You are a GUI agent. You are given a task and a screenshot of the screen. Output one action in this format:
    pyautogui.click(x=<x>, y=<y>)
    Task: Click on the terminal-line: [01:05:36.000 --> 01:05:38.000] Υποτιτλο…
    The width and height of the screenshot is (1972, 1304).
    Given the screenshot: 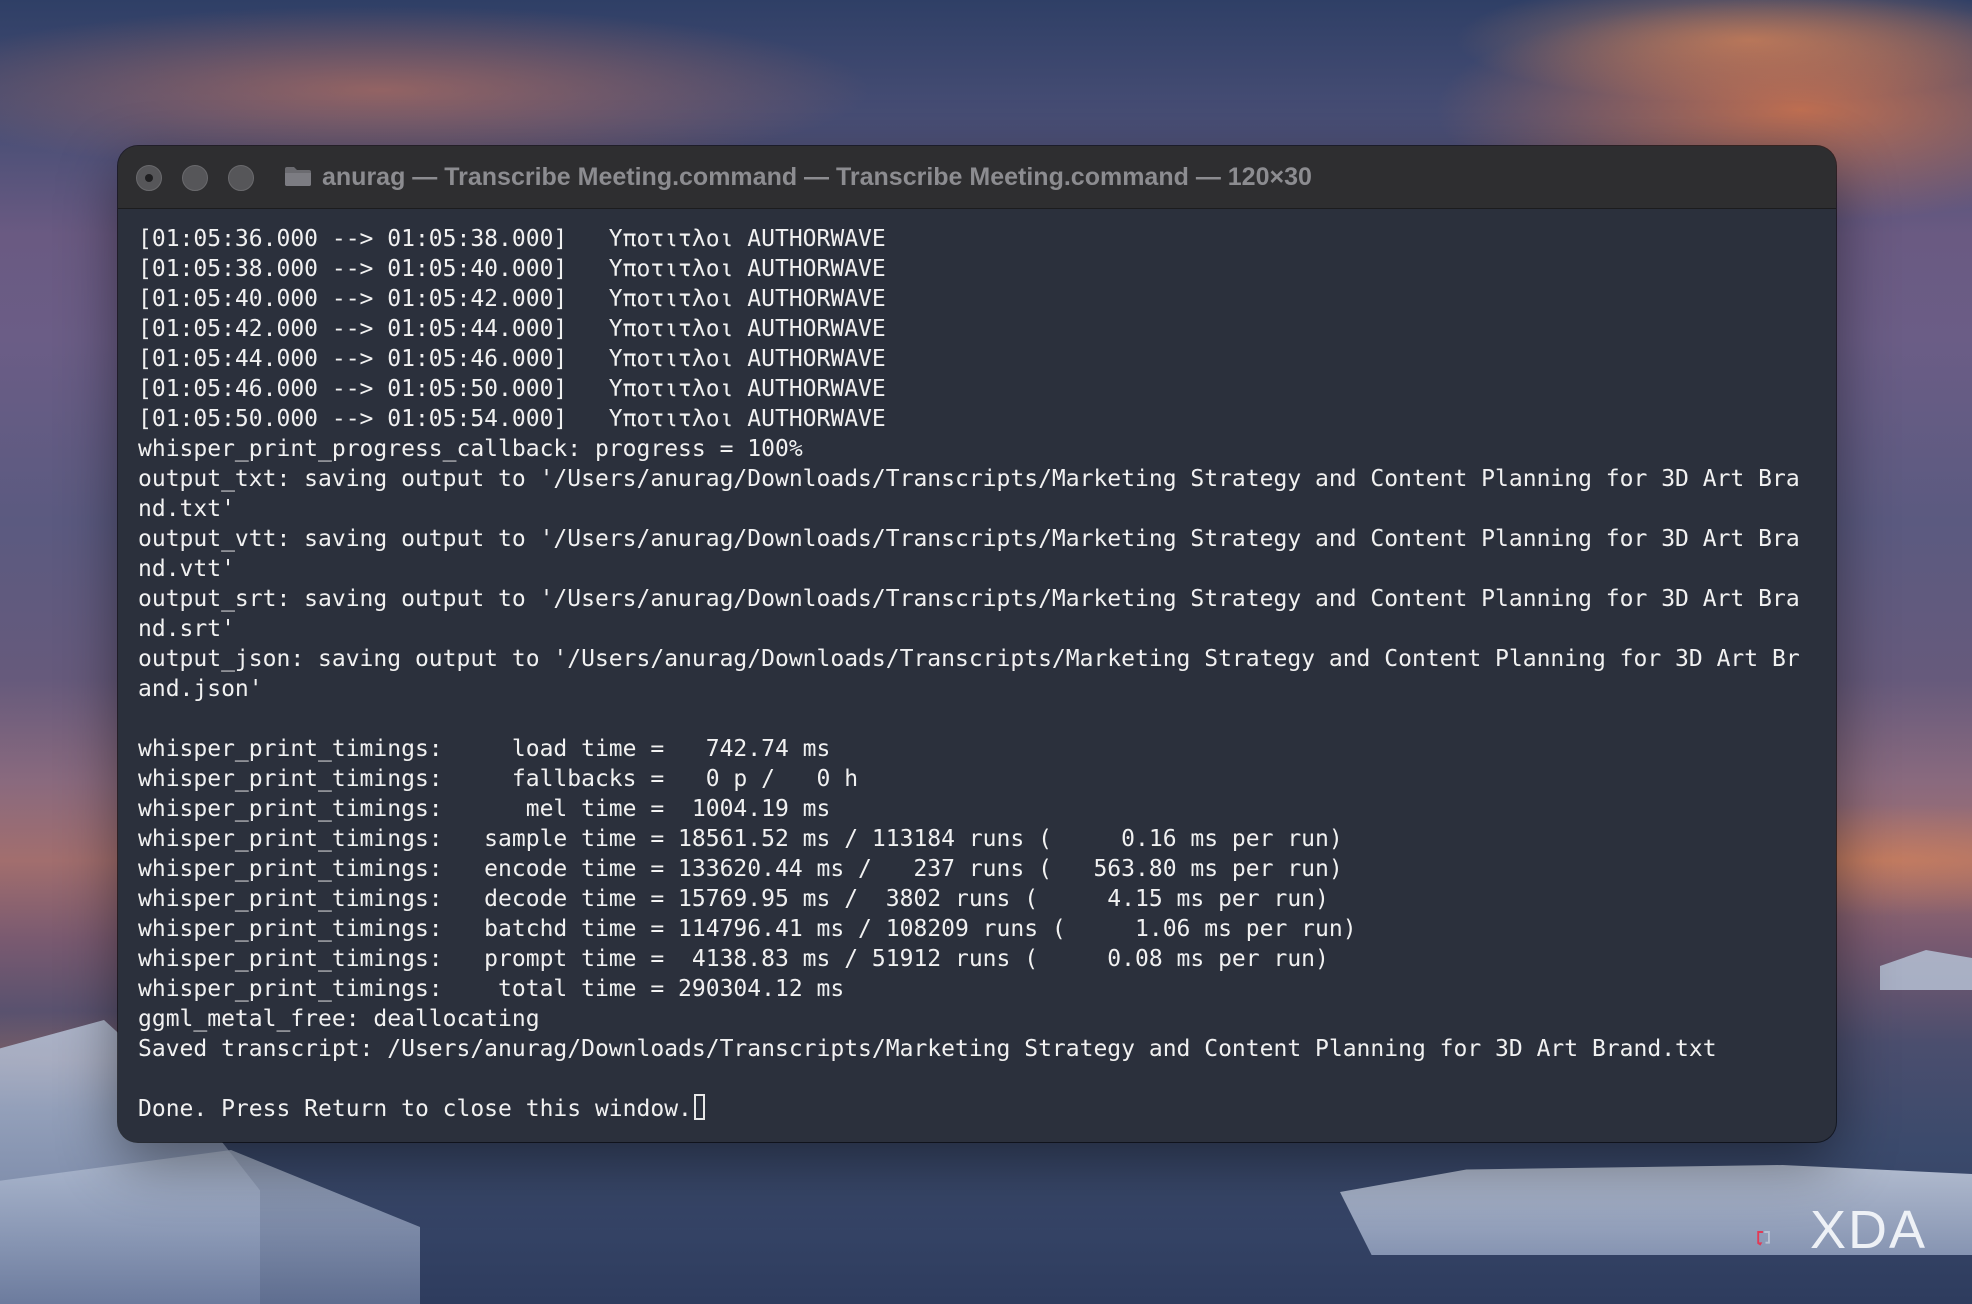 What is the action you would take?
    pyautogui.click(x=512, y=239)
    